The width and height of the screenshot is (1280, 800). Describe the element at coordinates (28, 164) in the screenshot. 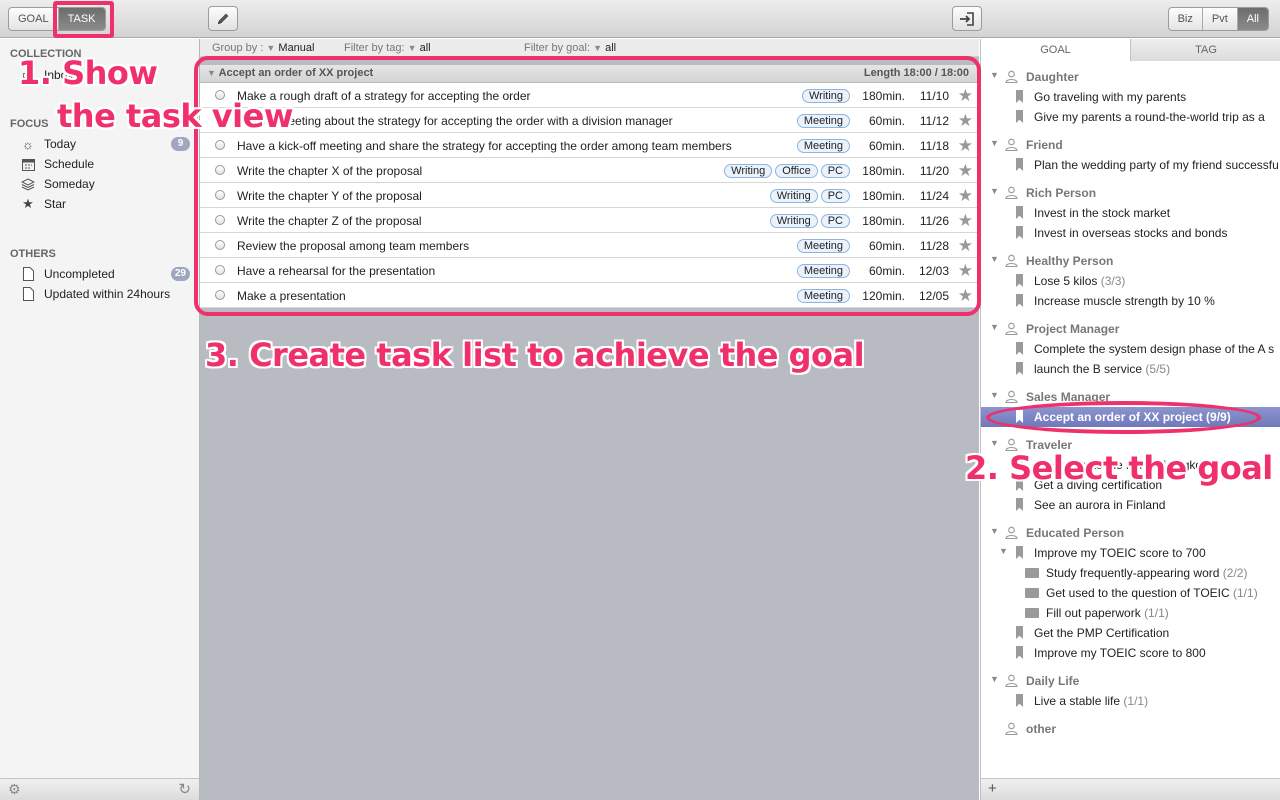

I see `calendar-icon` at that location.